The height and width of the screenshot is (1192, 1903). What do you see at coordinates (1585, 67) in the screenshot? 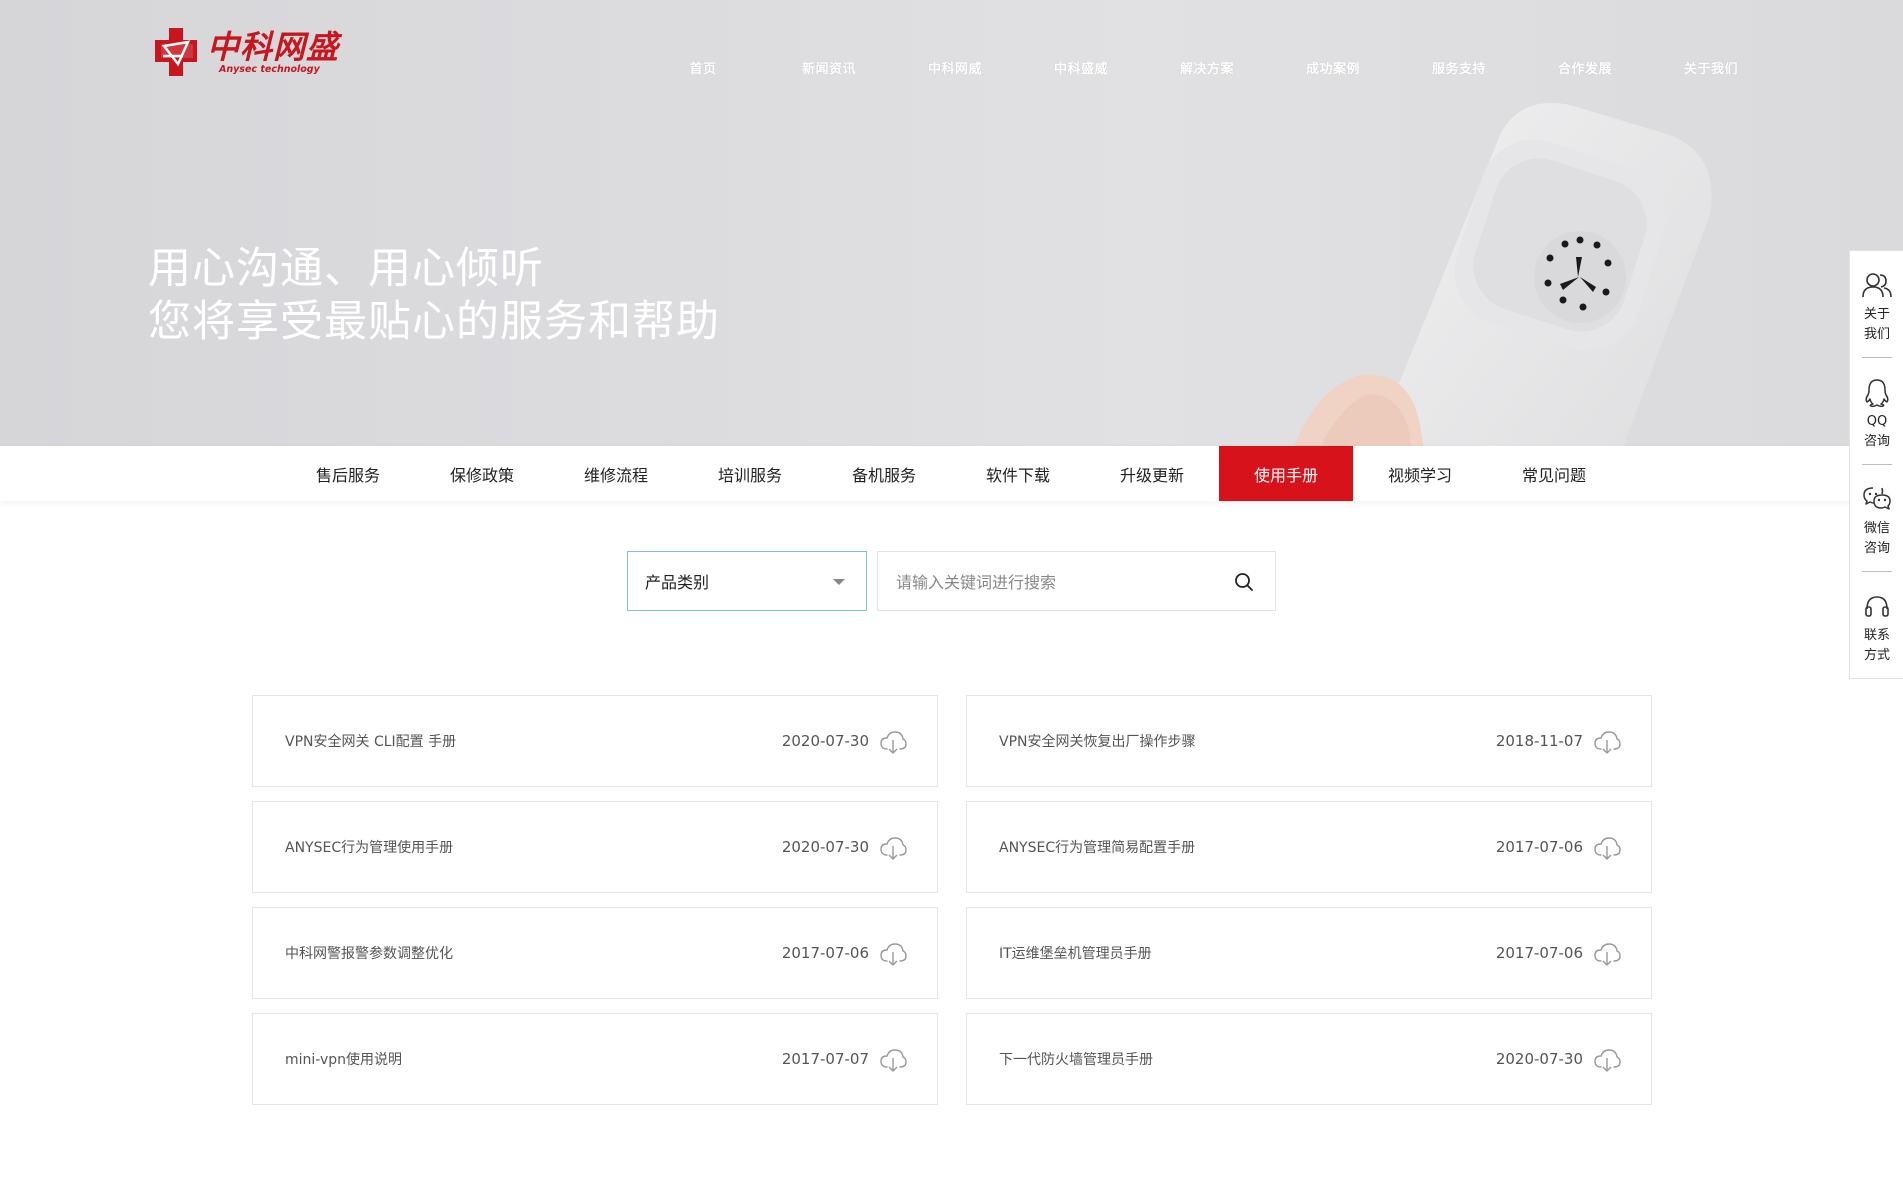
I see `top-nav-cooperation: 合作发展` at bounding box center [1585, 67].